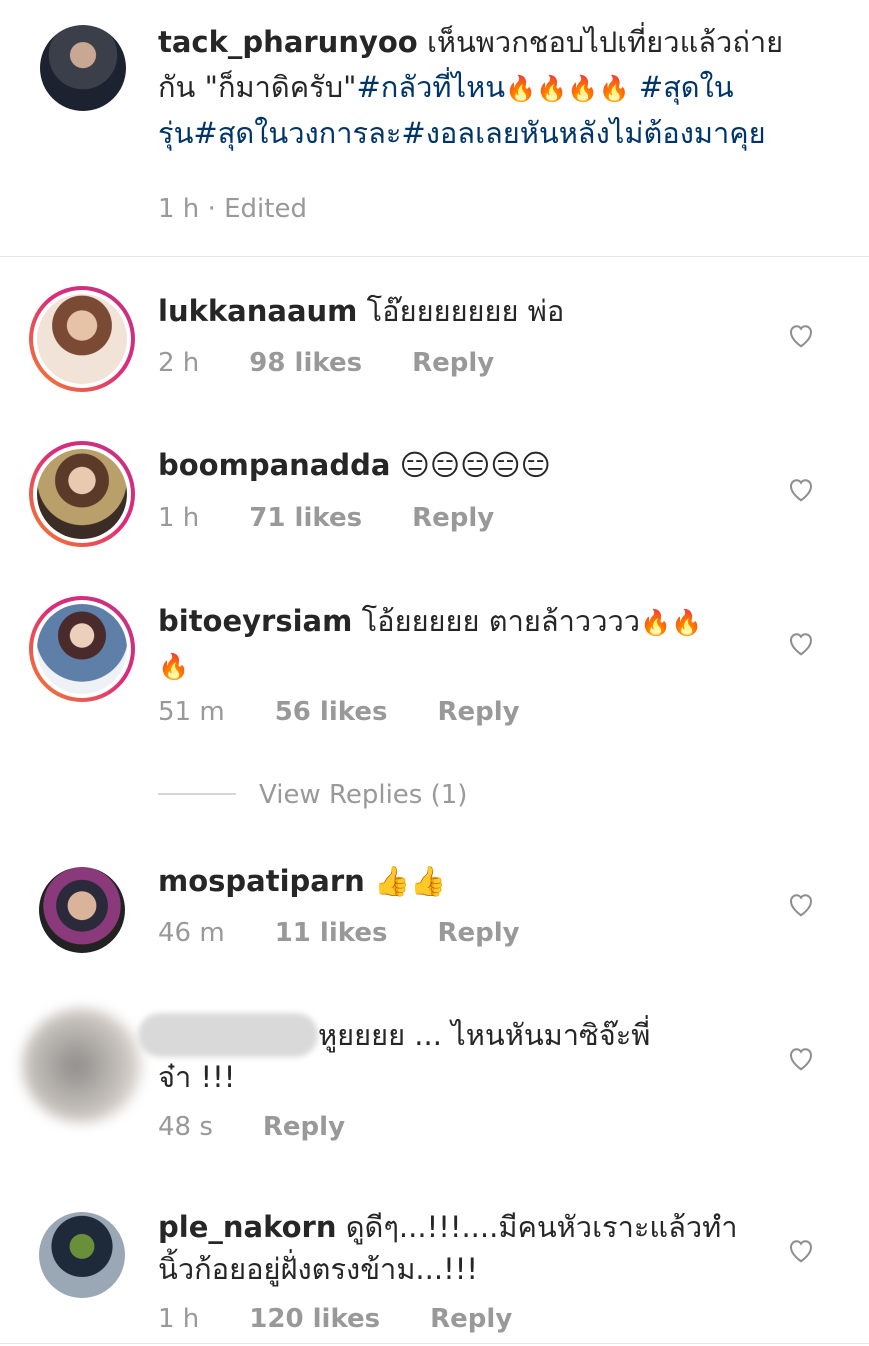 The height and width of the screenshot is (1346, 869). Describe the element at coordinates (179, 363) in the screenshot. I see `comment-time: 2 h` at that location.